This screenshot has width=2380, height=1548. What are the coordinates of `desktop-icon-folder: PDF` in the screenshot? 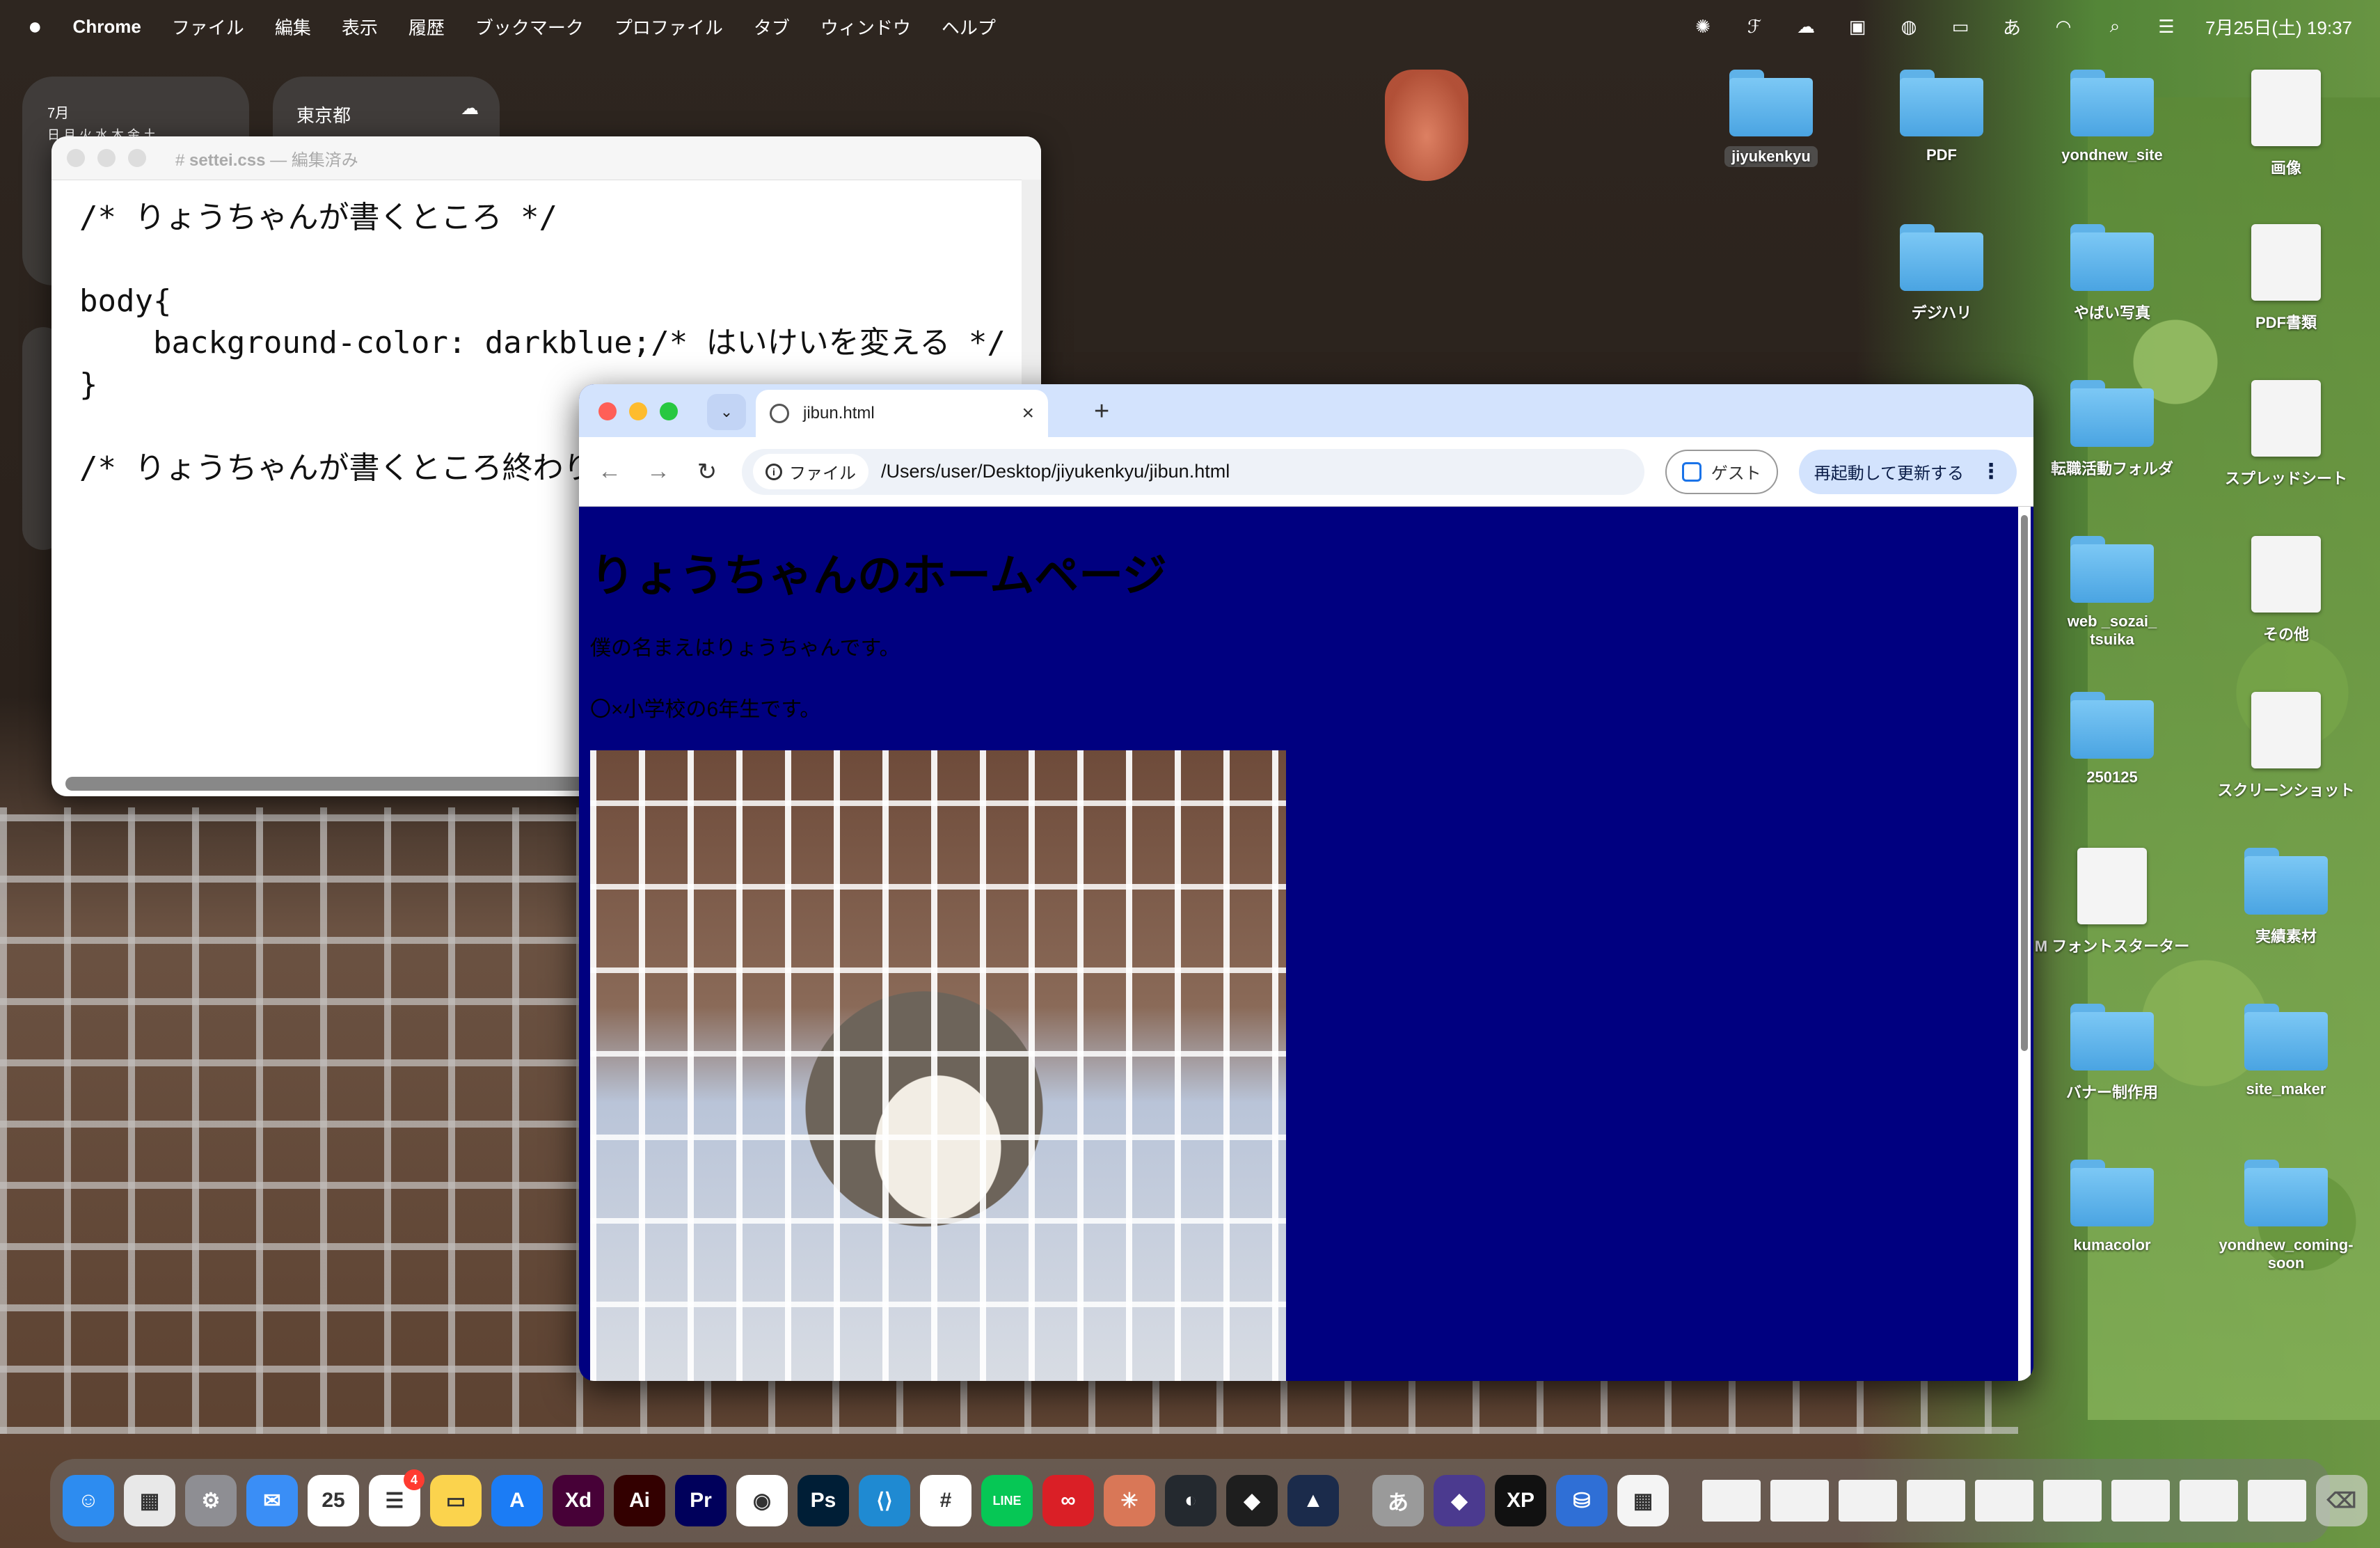 It's located at (1941, 117).